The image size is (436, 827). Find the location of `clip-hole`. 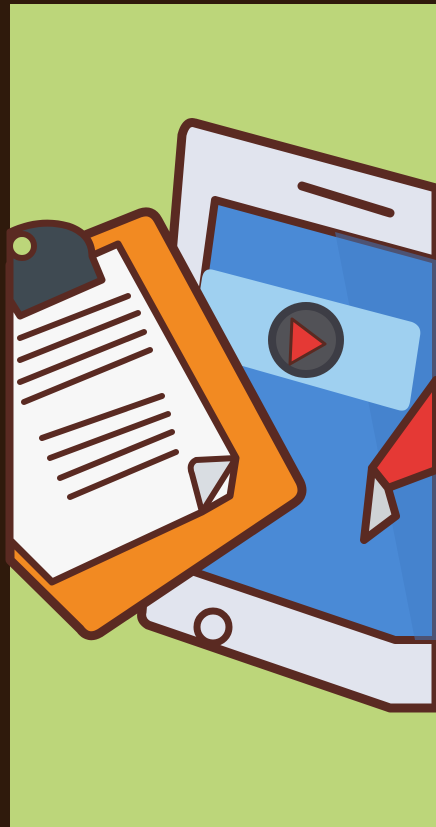

clip-hole is located at coordinates (22, 246).